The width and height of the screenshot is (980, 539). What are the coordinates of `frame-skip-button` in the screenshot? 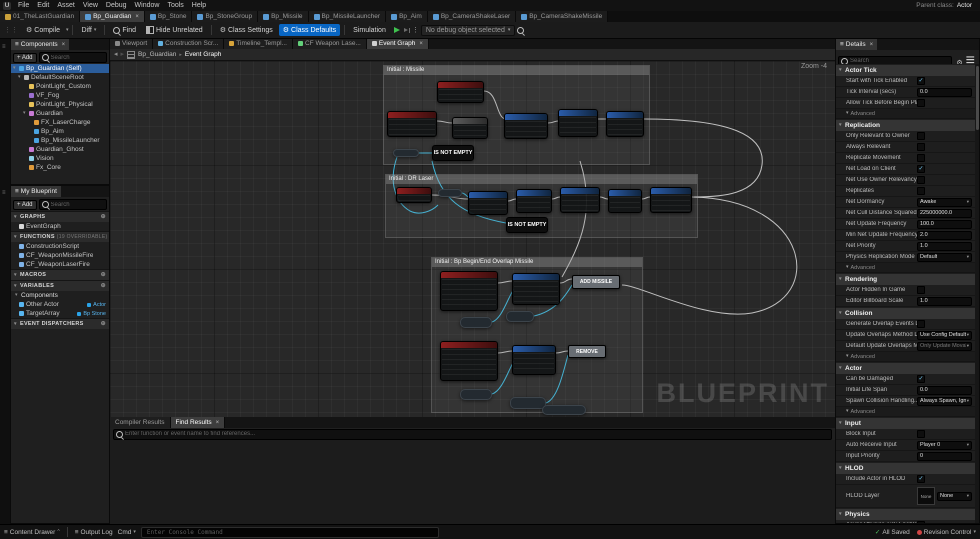 It's located at (406, 30).